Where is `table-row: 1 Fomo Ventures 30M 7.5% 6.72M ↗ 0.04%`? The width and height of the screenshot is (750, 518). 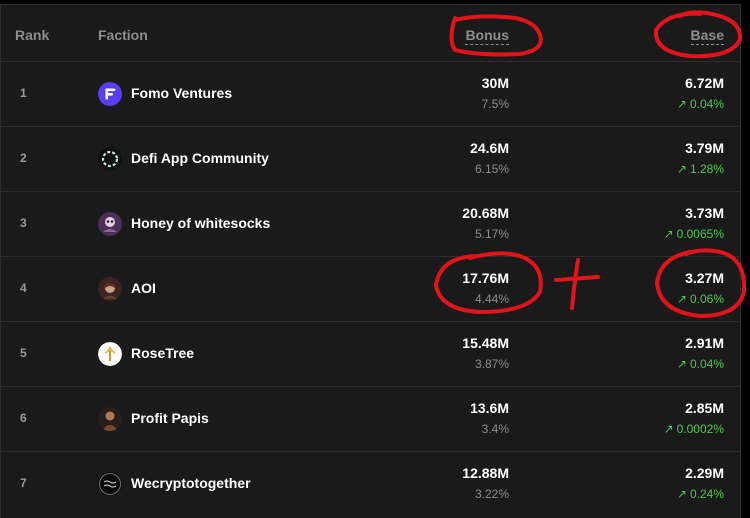 table-row: 1 Fomo Ventures 30M 7.5% 6.72M ↗ 0.04% is located at coordinates (370, 94).